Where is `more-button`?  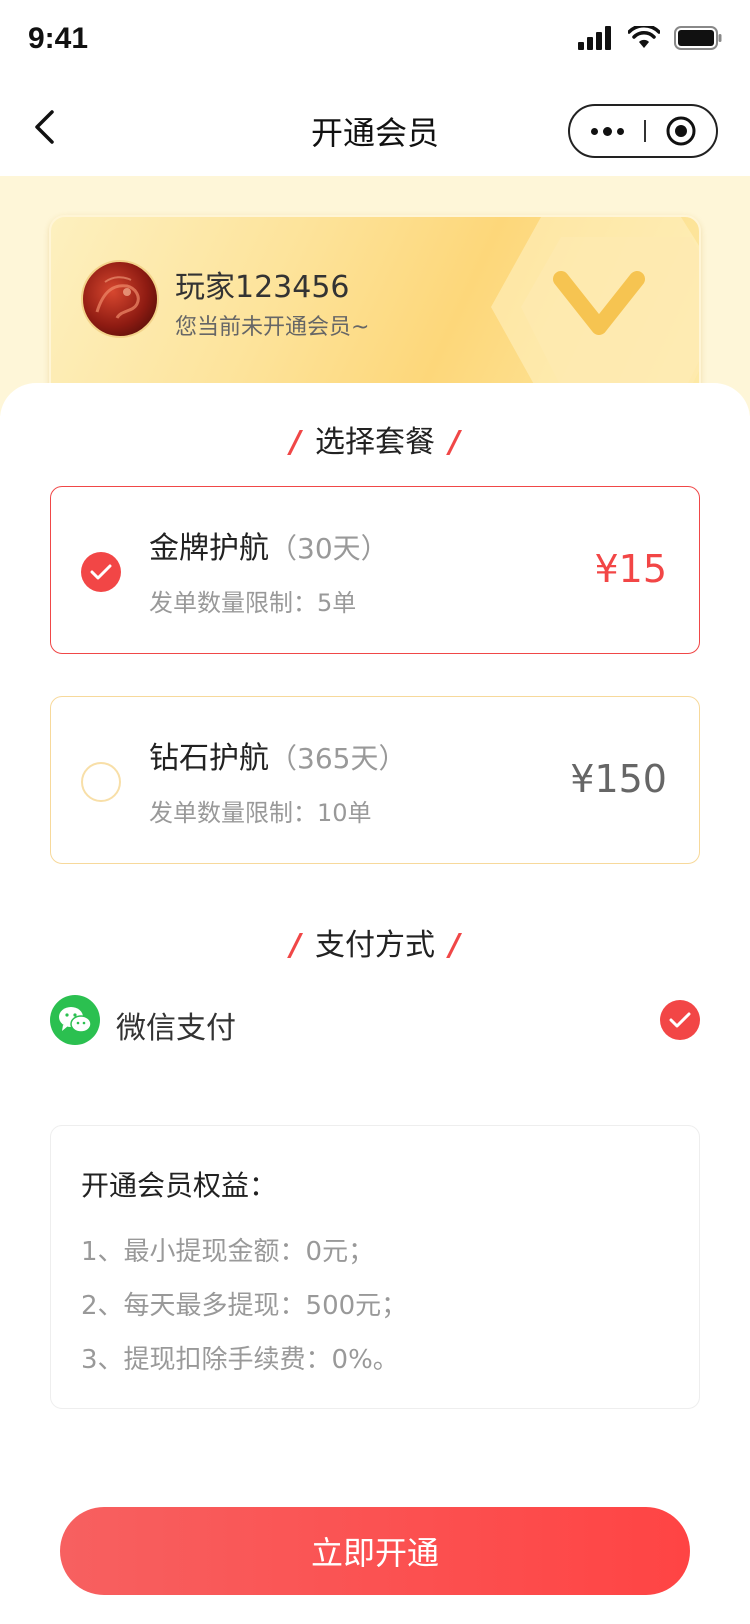
more-button is located at coordinates (607, 131).